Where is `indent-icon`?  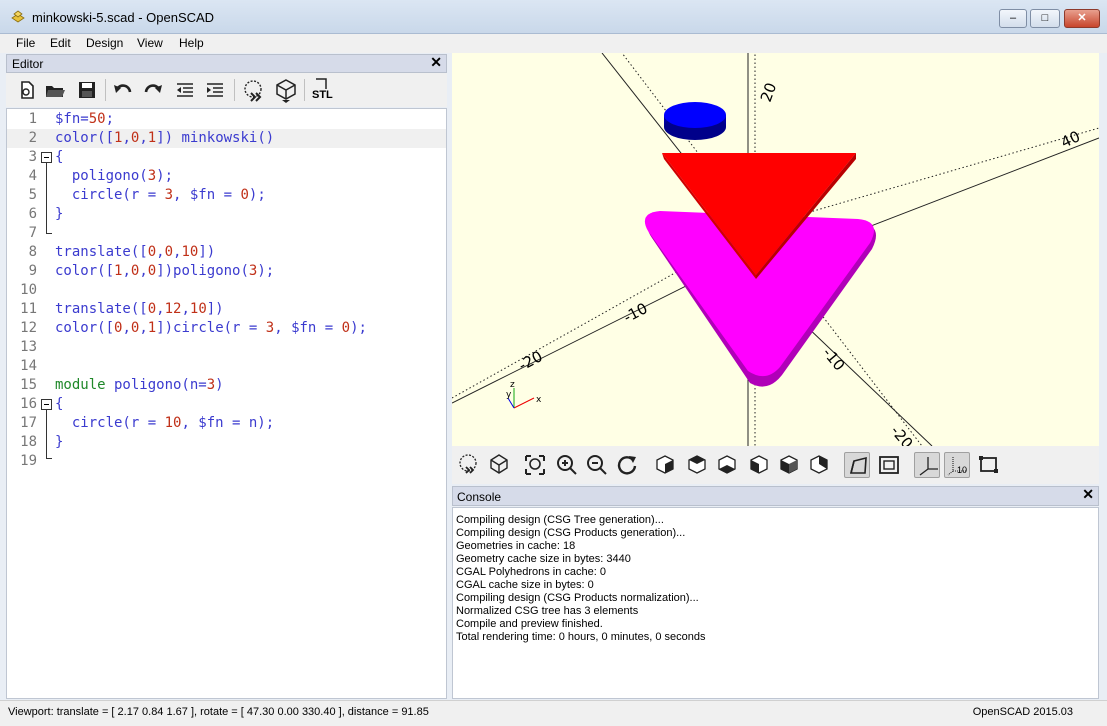
indent-icon is located at coordinates (215, 90).